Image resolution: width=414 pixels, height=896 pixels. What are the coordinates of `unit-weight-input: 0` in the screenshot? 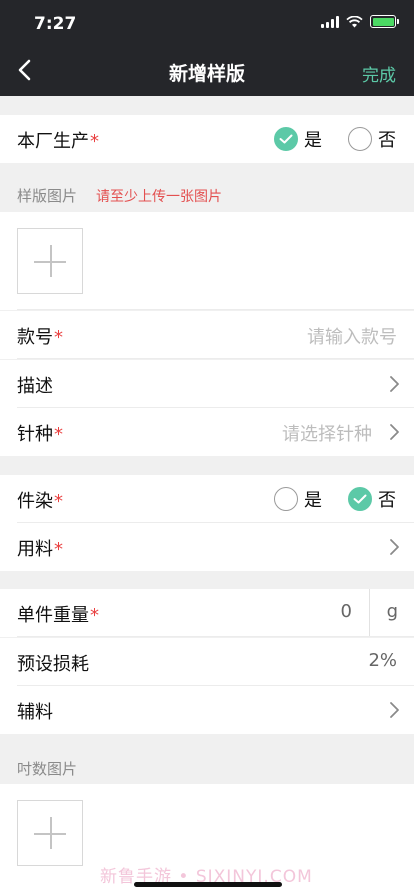 It's located at (346, 611).